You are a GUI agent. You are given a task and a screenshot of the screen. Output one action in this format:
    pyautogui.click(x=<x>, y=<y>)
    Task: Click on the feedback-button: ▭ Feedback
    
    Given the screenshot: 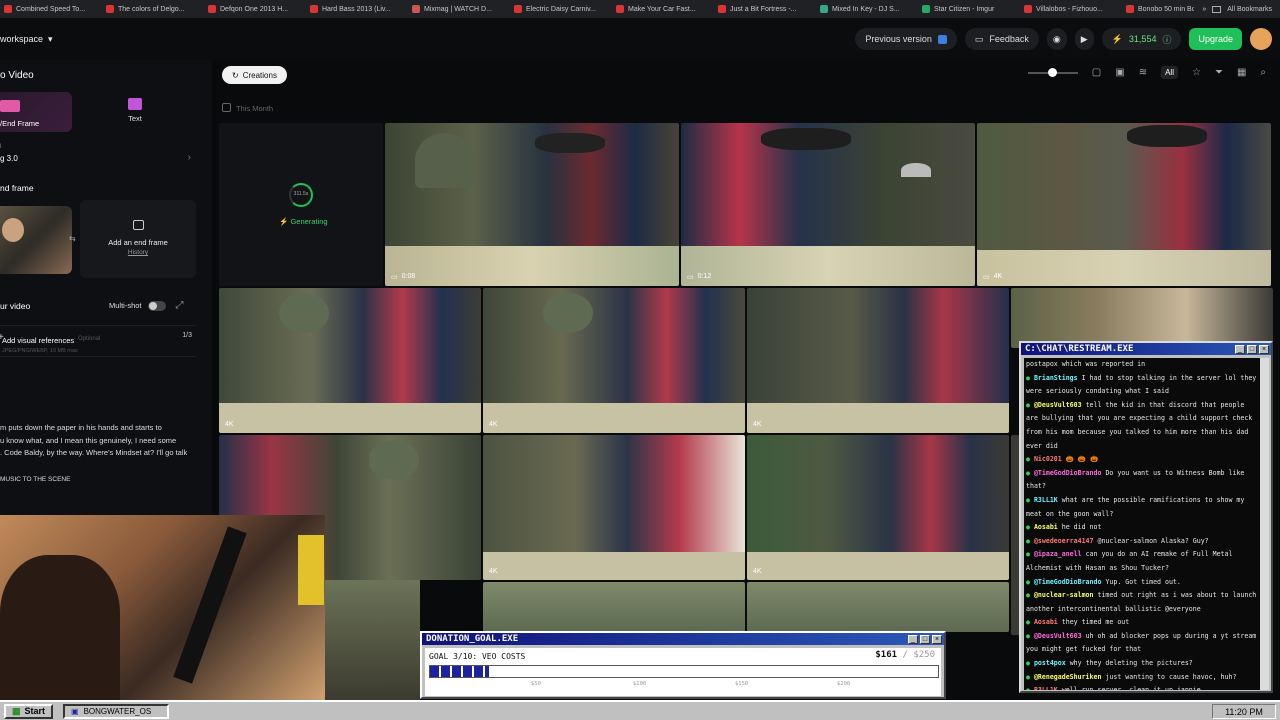 What is the action you would take?
    pyautogui.click(x=1001, y=39)
    